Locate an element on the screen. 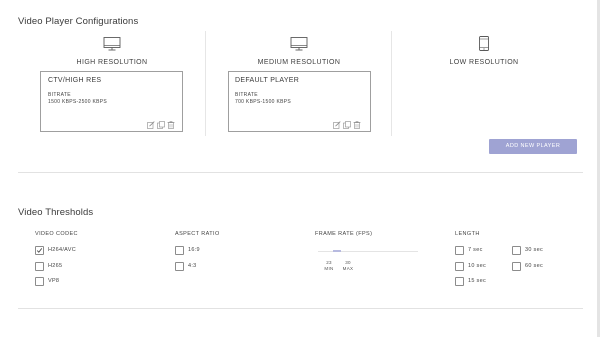 The image size is (600, 337). frame-rate-min-value: 23 is located at coordinates (329, 262).